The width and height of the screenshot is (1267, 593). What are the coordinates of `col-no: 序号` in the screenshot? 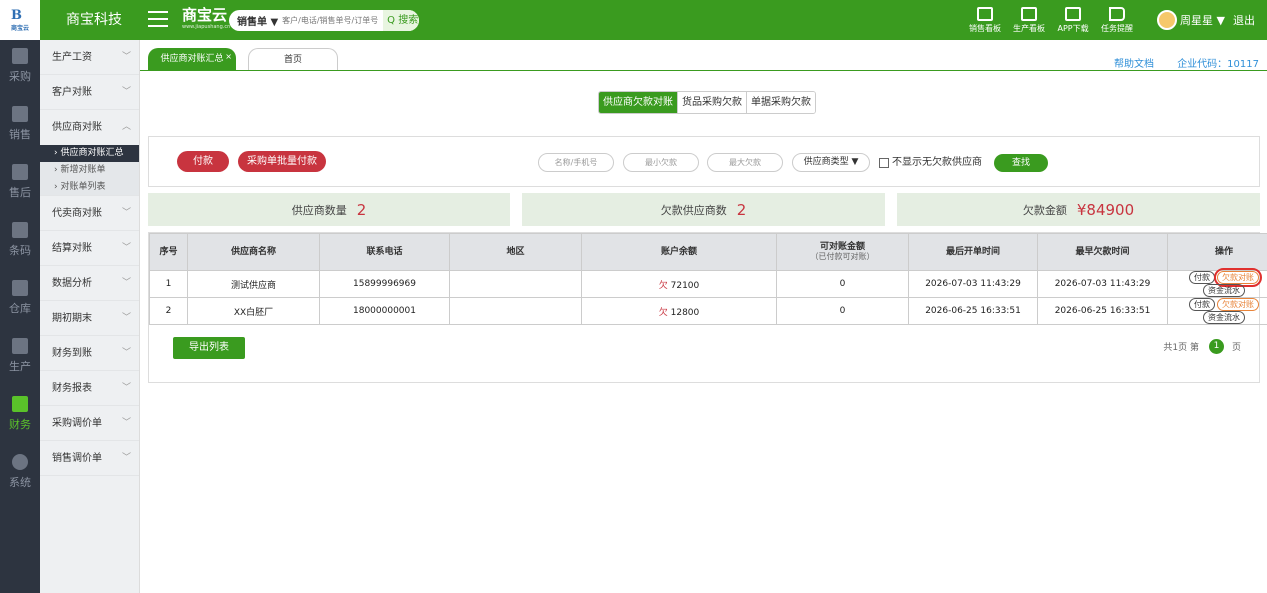 It's located at (168, 252).